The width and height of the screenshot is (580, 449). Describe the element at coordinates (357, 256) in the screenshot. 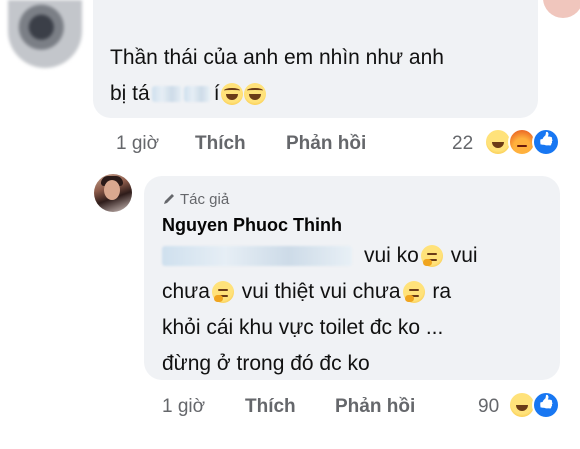

I see `comment-2-line-1: vui ko chưa vui` at that location.